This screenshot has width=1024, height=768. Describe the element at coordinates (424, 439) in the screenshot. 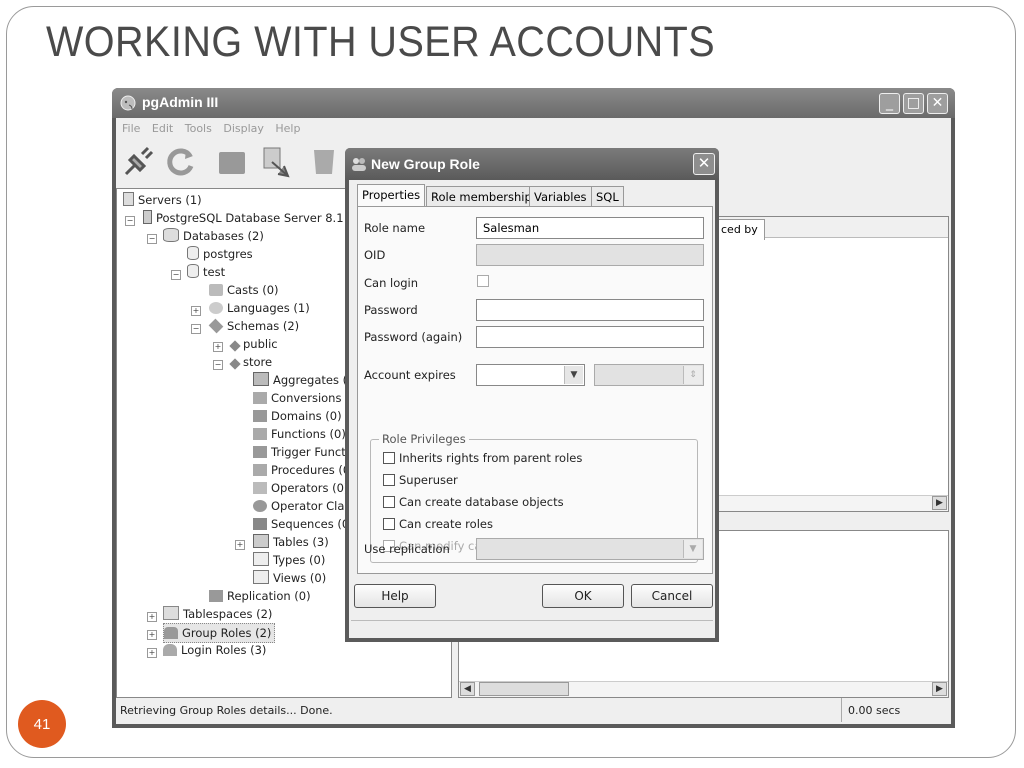

I see `role-privileges-title: Role Privileges` at that location.